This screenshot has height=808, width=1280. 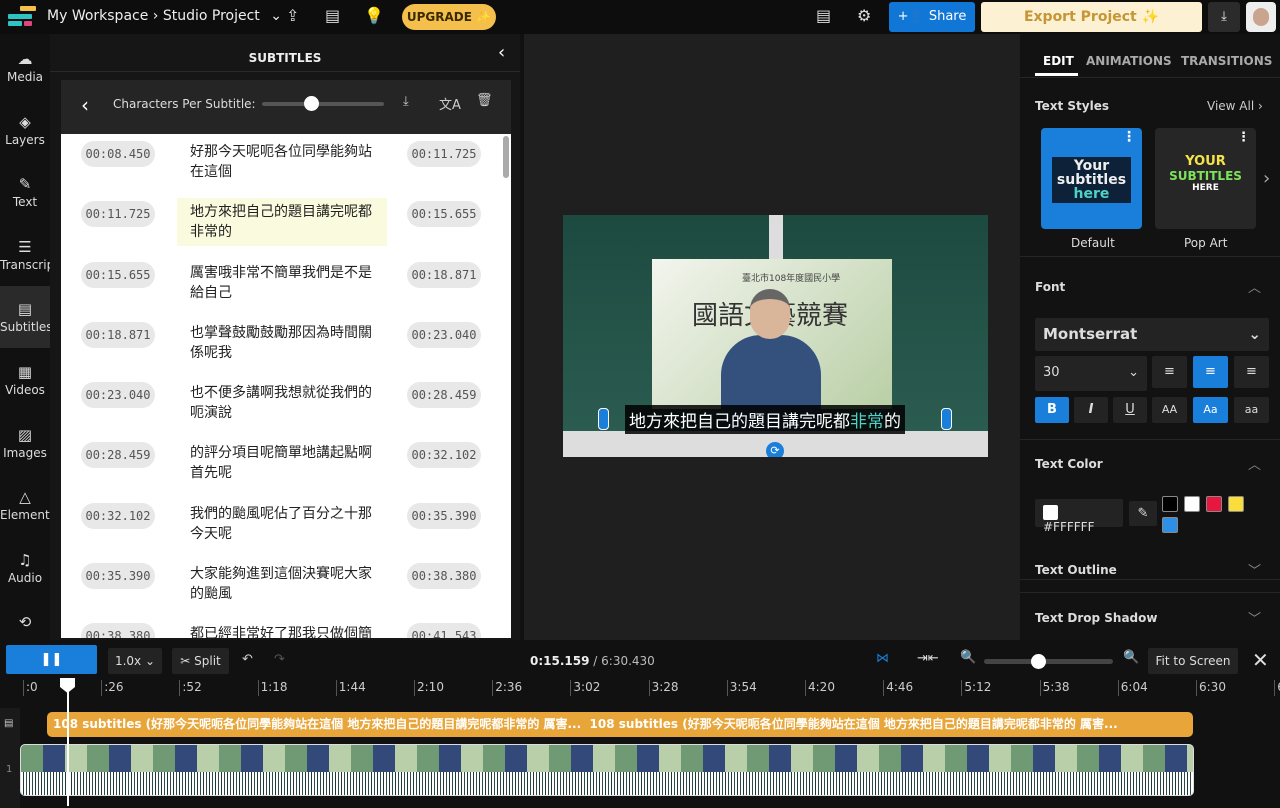 What do you see at coordinates (444, 395) in the screenshot?
I see `end-time: 00:28.459` at bounding box center [444, 395].